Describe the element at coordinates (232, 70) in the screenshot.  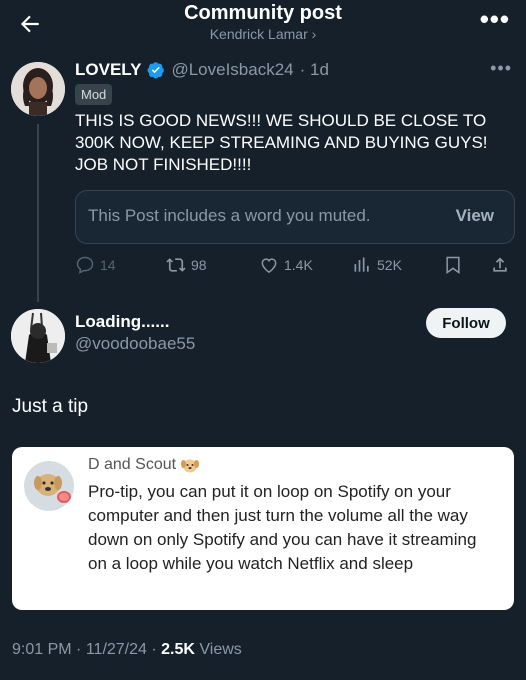
I see `author-handle: @LoveIsback24` at that location.